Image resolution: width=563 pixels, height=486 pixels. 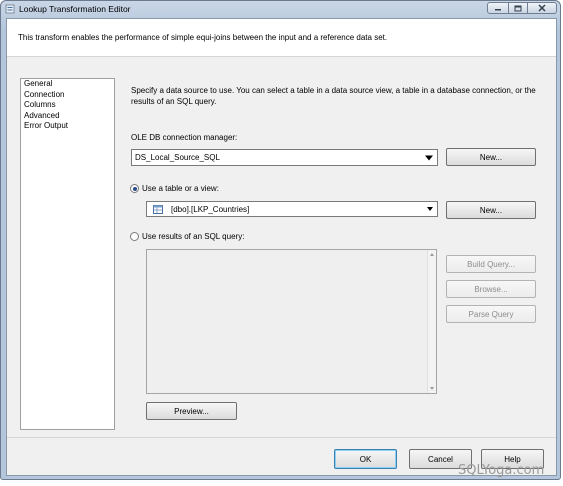 What do you see at coordinates (432, 388) in the screenshot?
I see `scroll-down-icon` at bounding box center [432, 388].